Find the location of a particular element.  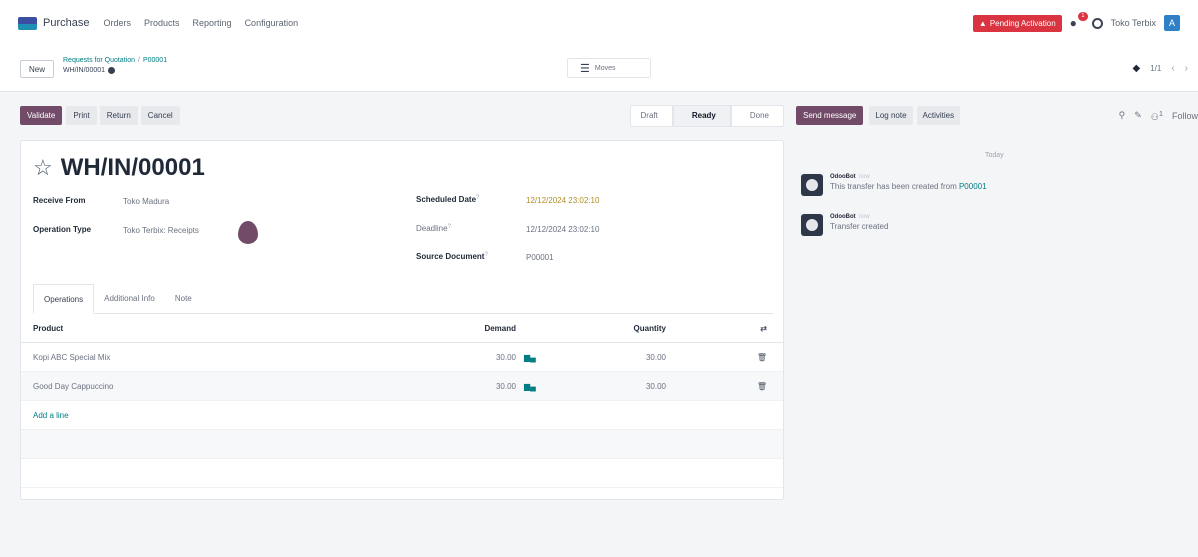

source-document-field: P00001 is located at coordinates (540, 257).